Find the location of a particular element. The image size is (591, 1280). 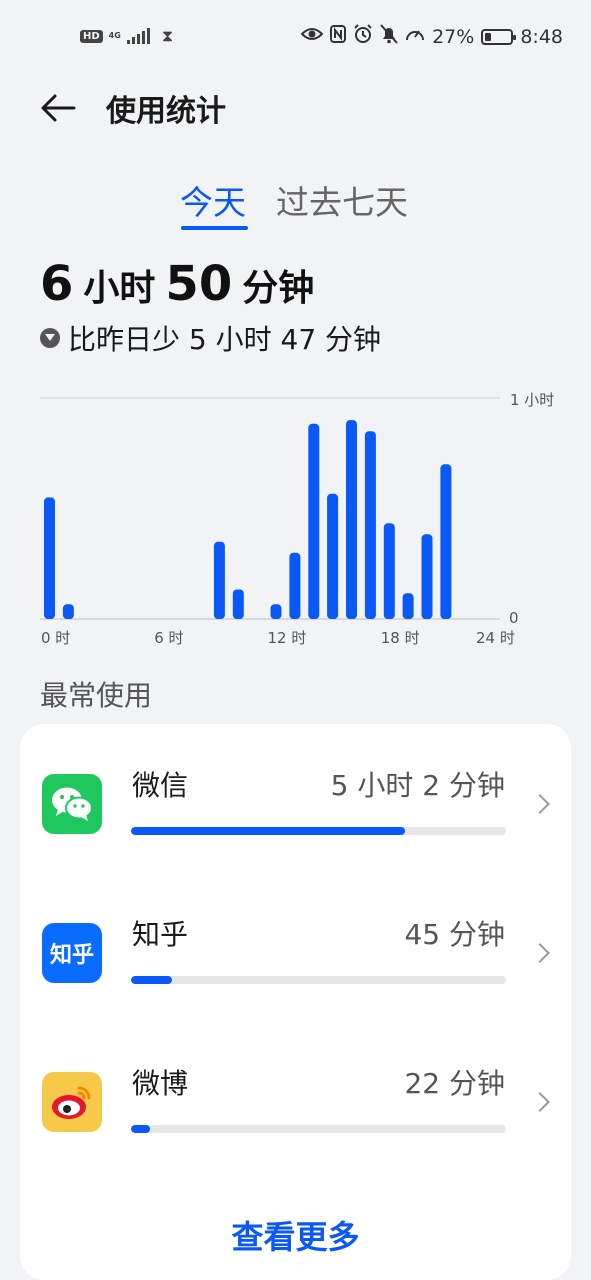

hd-badge: HD is located at coordinates (91, 36).